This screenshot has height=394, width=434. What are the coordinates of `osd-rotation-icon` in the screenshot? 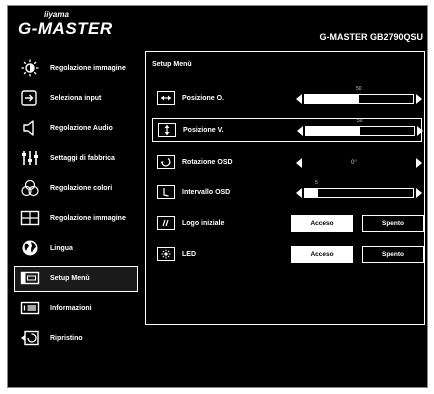 It's located at (166, 162).